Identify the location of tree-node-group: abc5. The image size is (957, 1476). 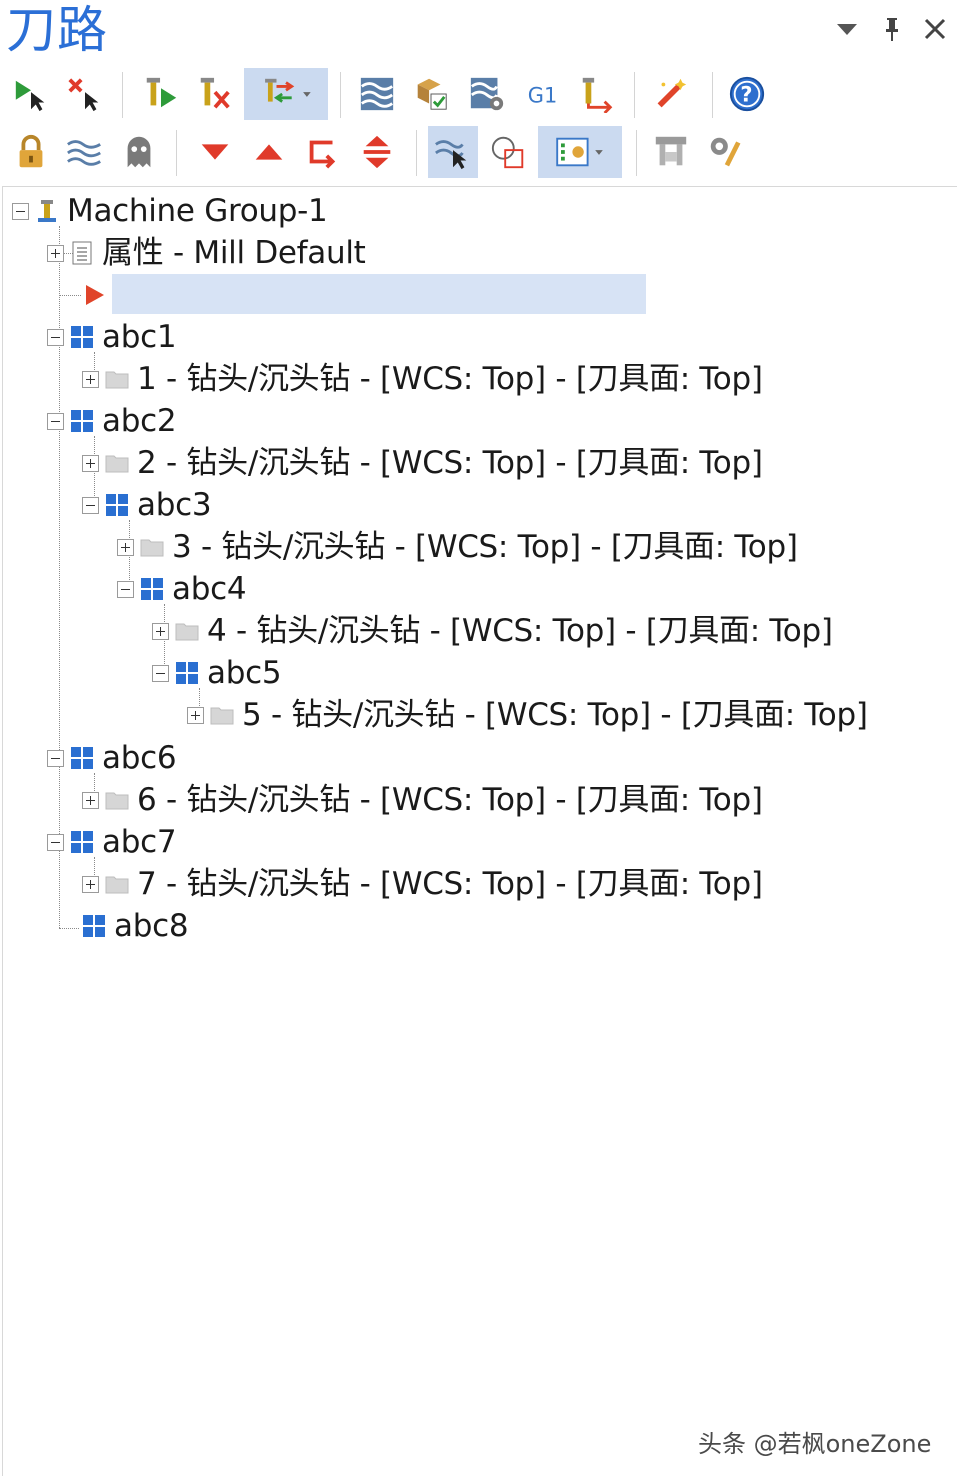
(217, 673).